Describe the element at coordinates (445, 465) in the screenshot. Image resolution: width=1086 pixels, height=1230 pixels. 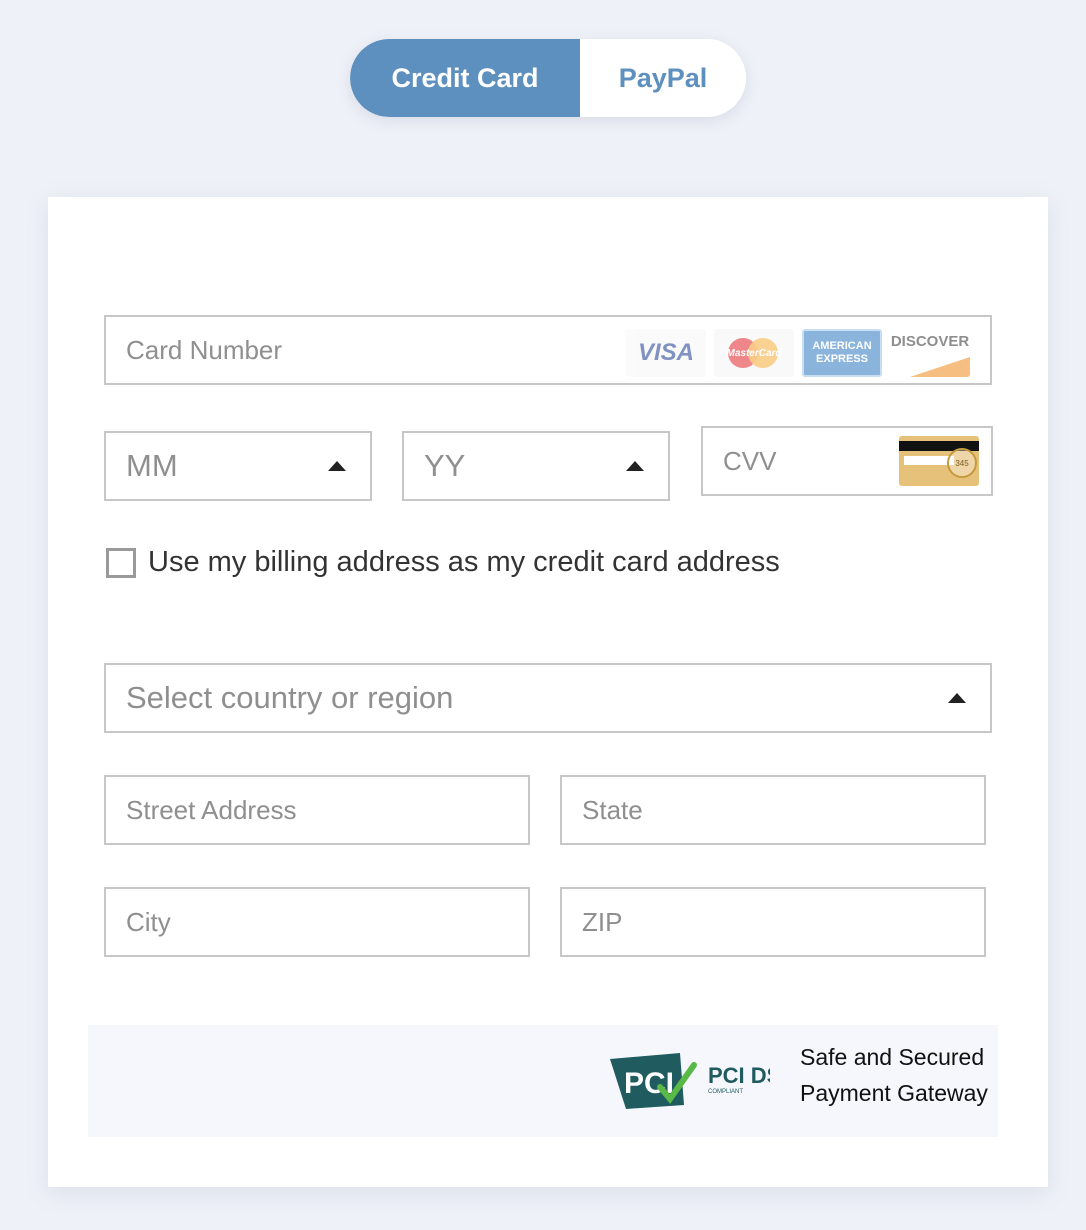
I see `year-placeholder: YY` at that location.